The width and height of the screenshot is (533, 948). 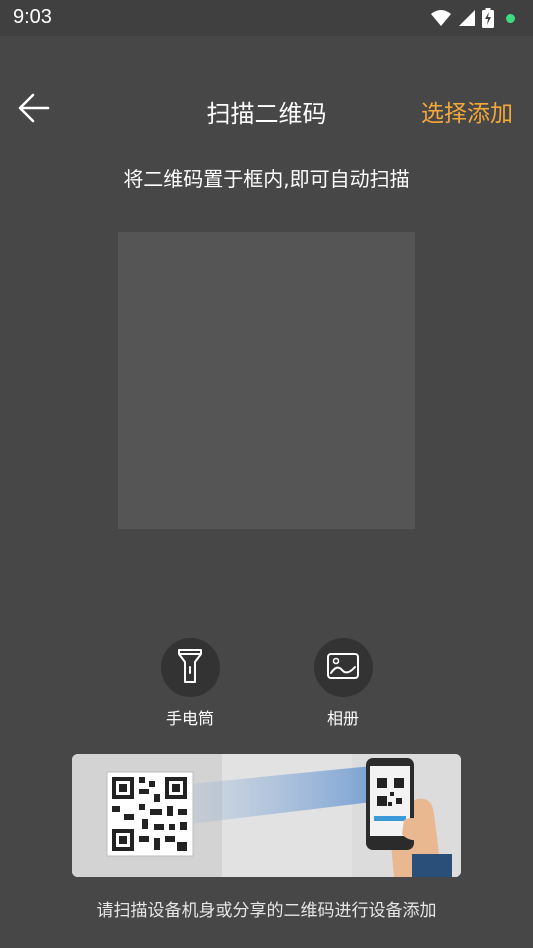 I want to click on scan-hint: 将二维码置于框内,即可自动扫描, so click(x=266, y=179).